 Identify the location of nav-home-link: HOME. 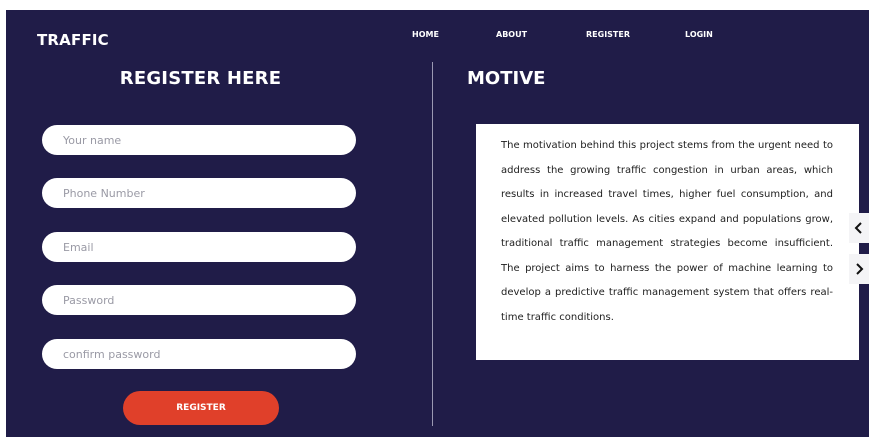
(425, 34).